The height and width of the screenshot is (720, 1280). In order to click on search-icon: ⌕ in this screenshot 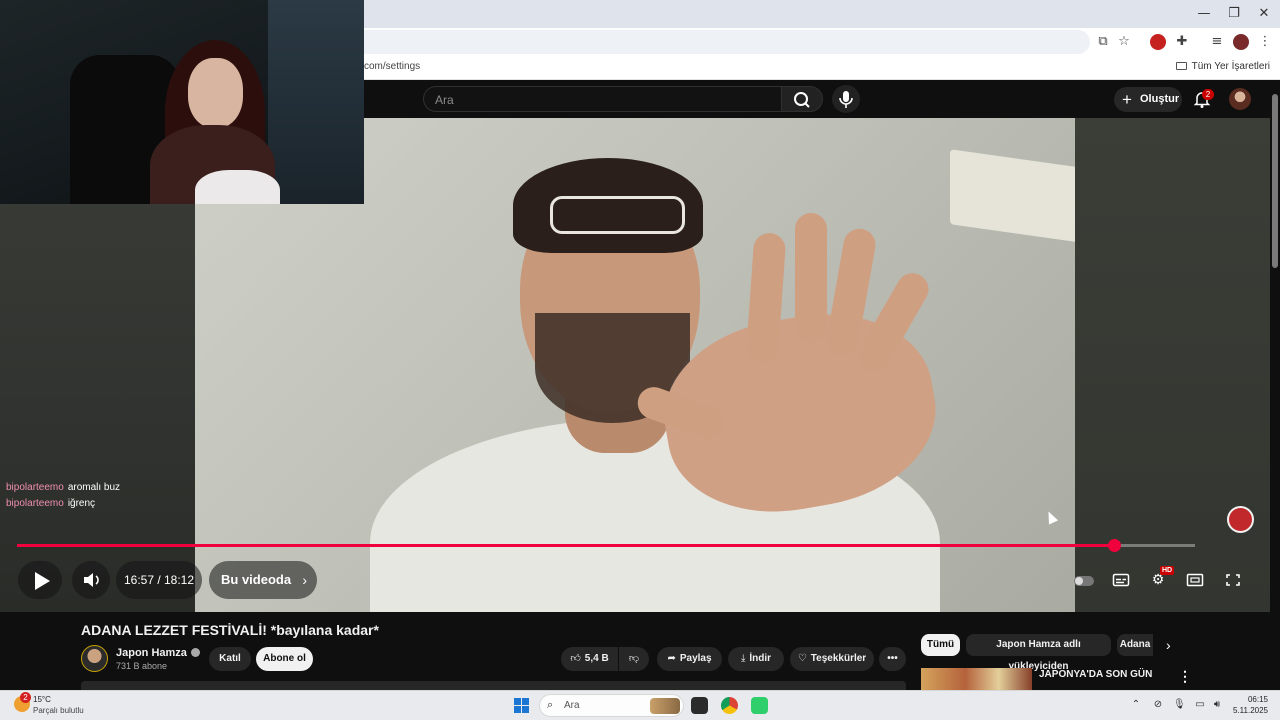, I will do `click(550, 704)`.